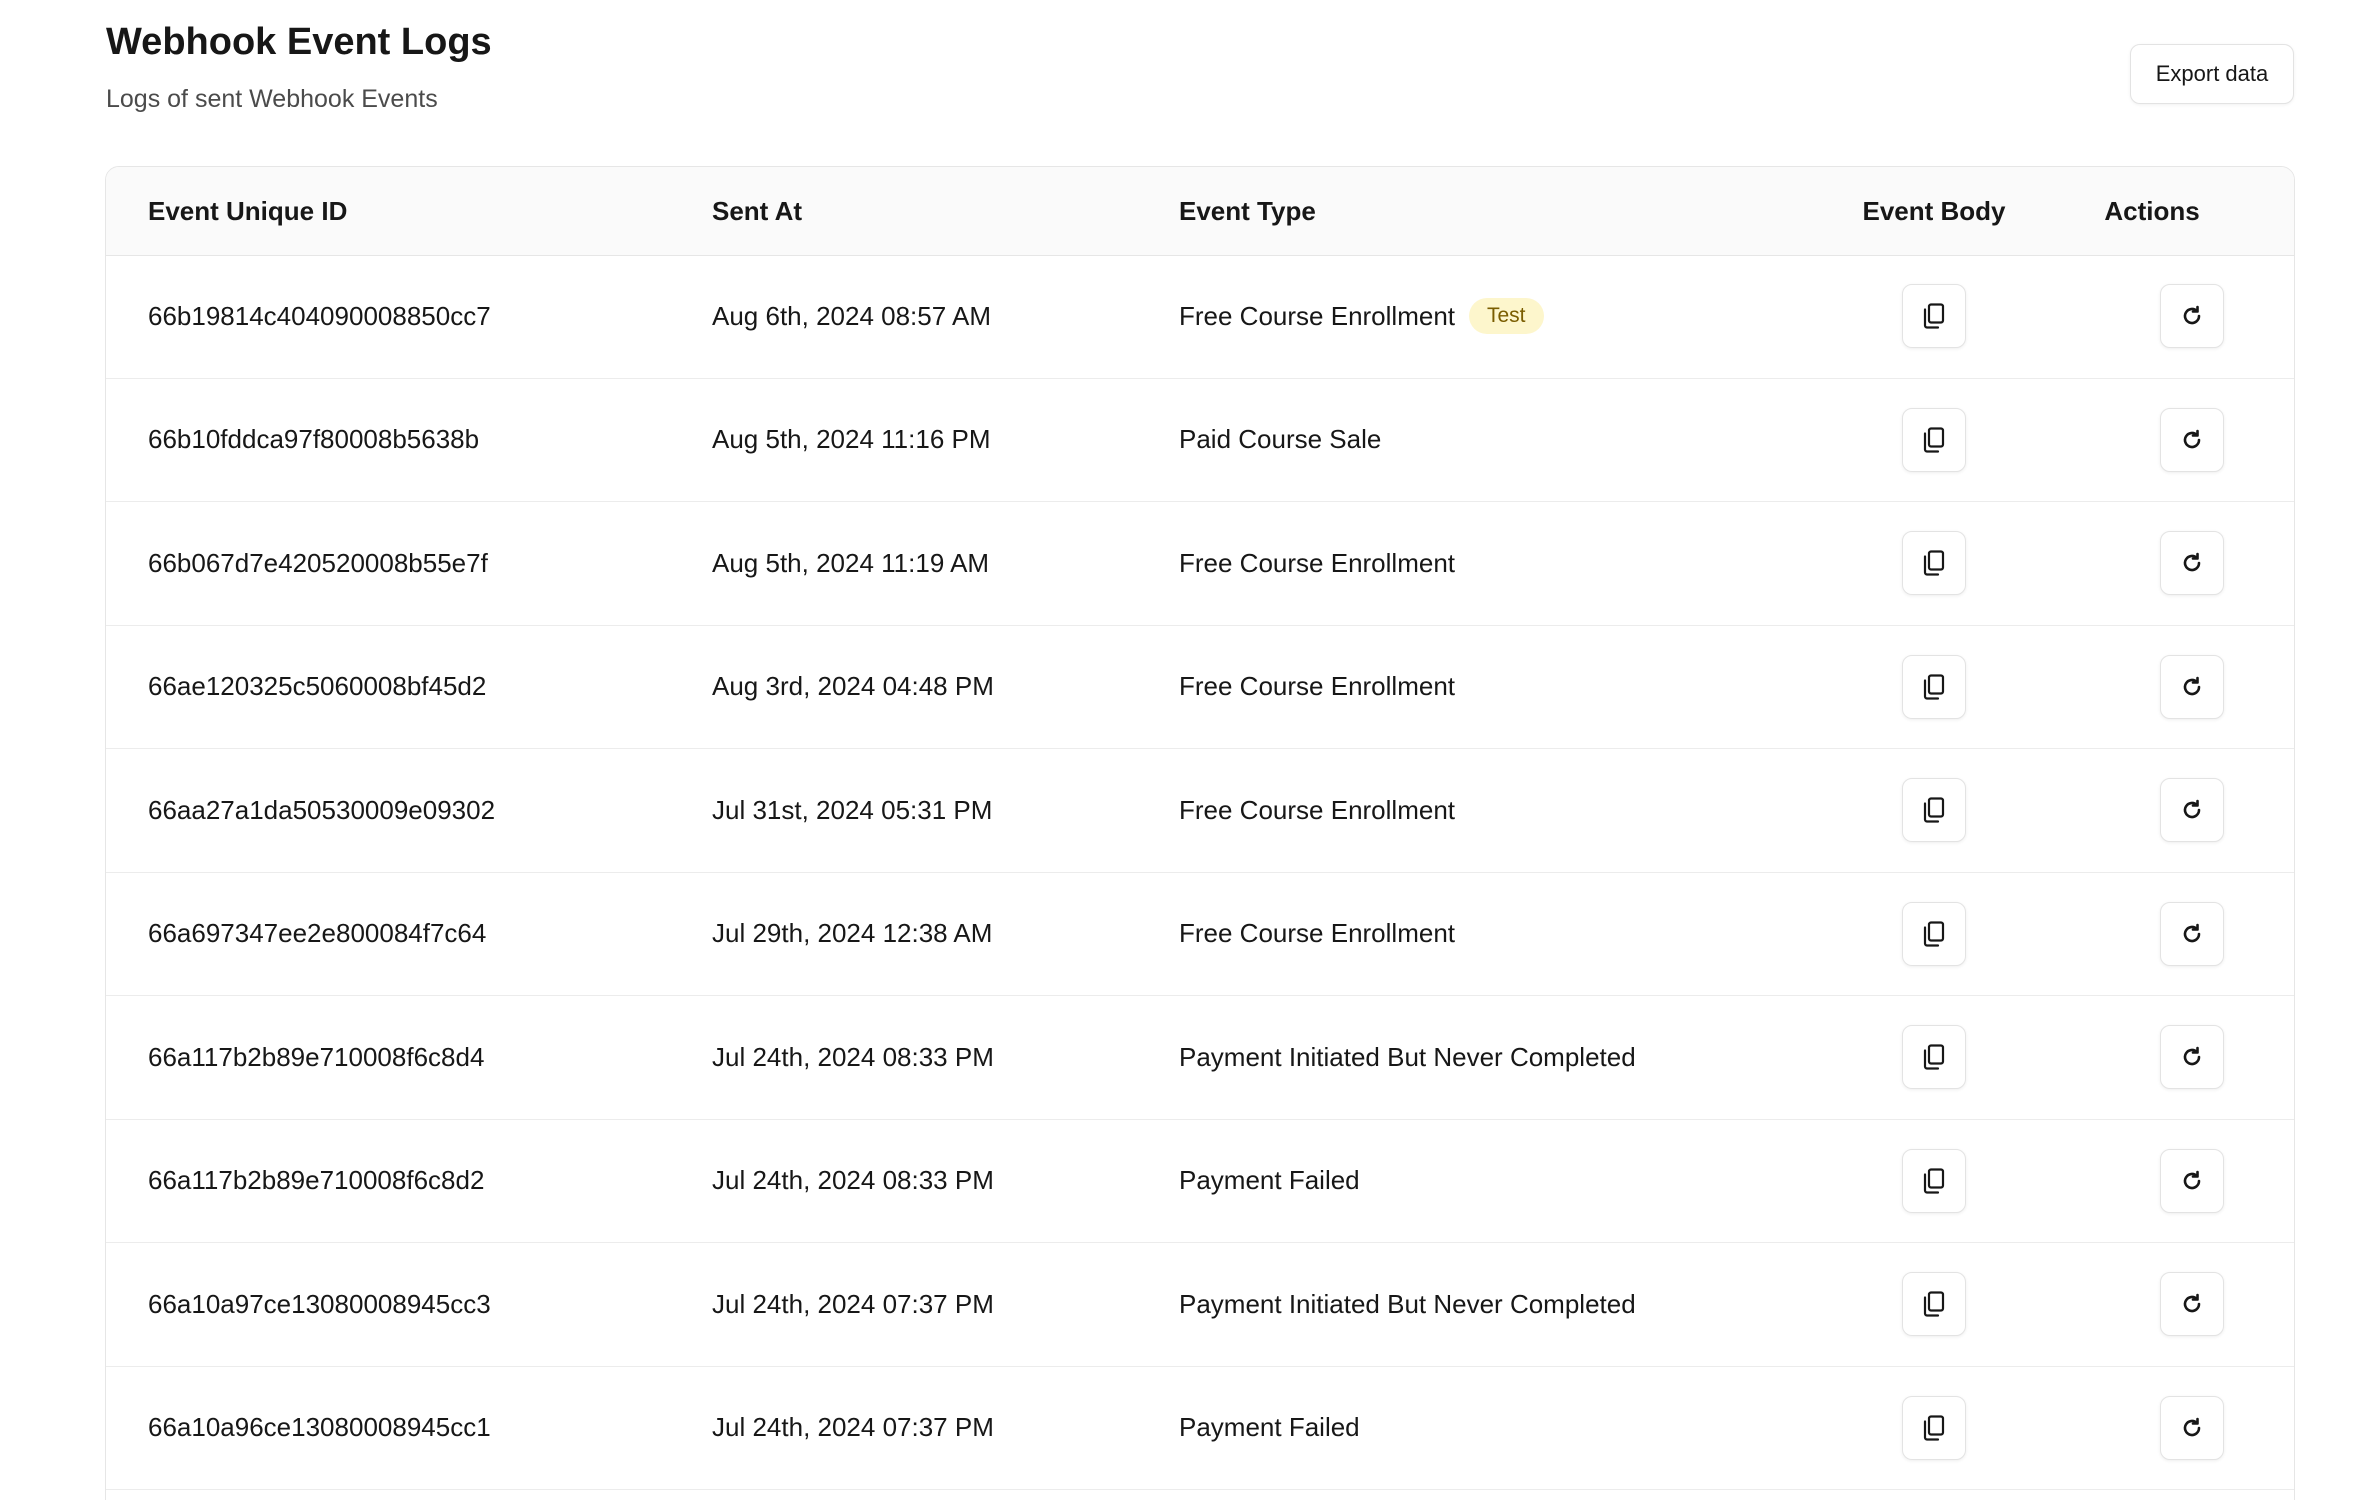 This screenshot has height=1500, width=2372. Describe the element at coordinates (1269, 1180) in the screenshot. I see `event-type: Payment Failed` at that location.